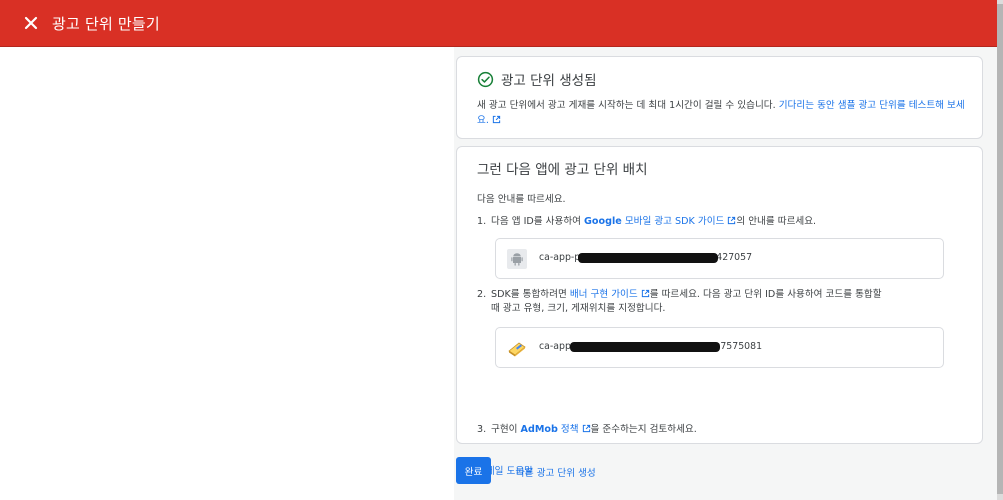 The image size is (1003, 500). I want to click on step-1-text: 다음 앱 ID를 사용하여, so click(538, 221).